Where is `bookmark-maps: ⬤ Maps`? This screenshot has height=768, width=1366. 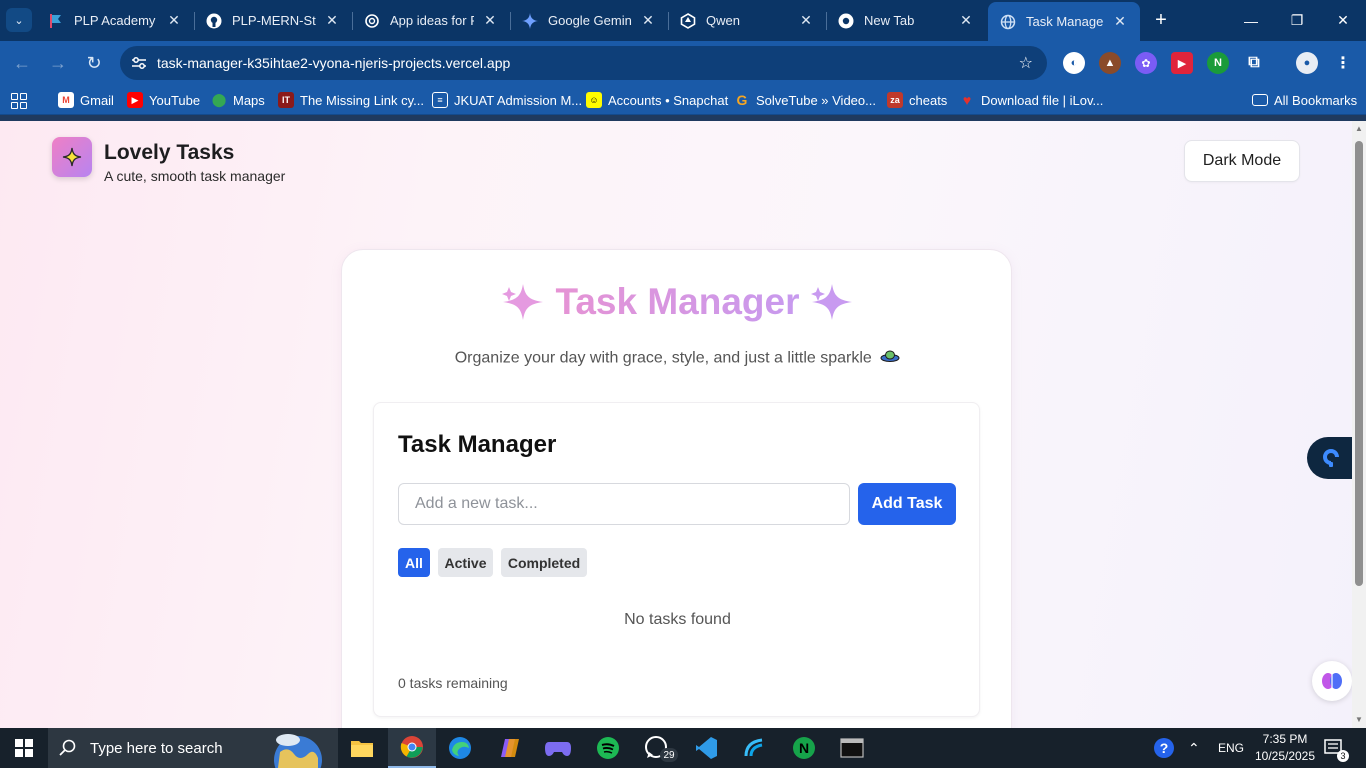 bookmark-maps: ⬤ Maps is located at coordinates (238, 100).